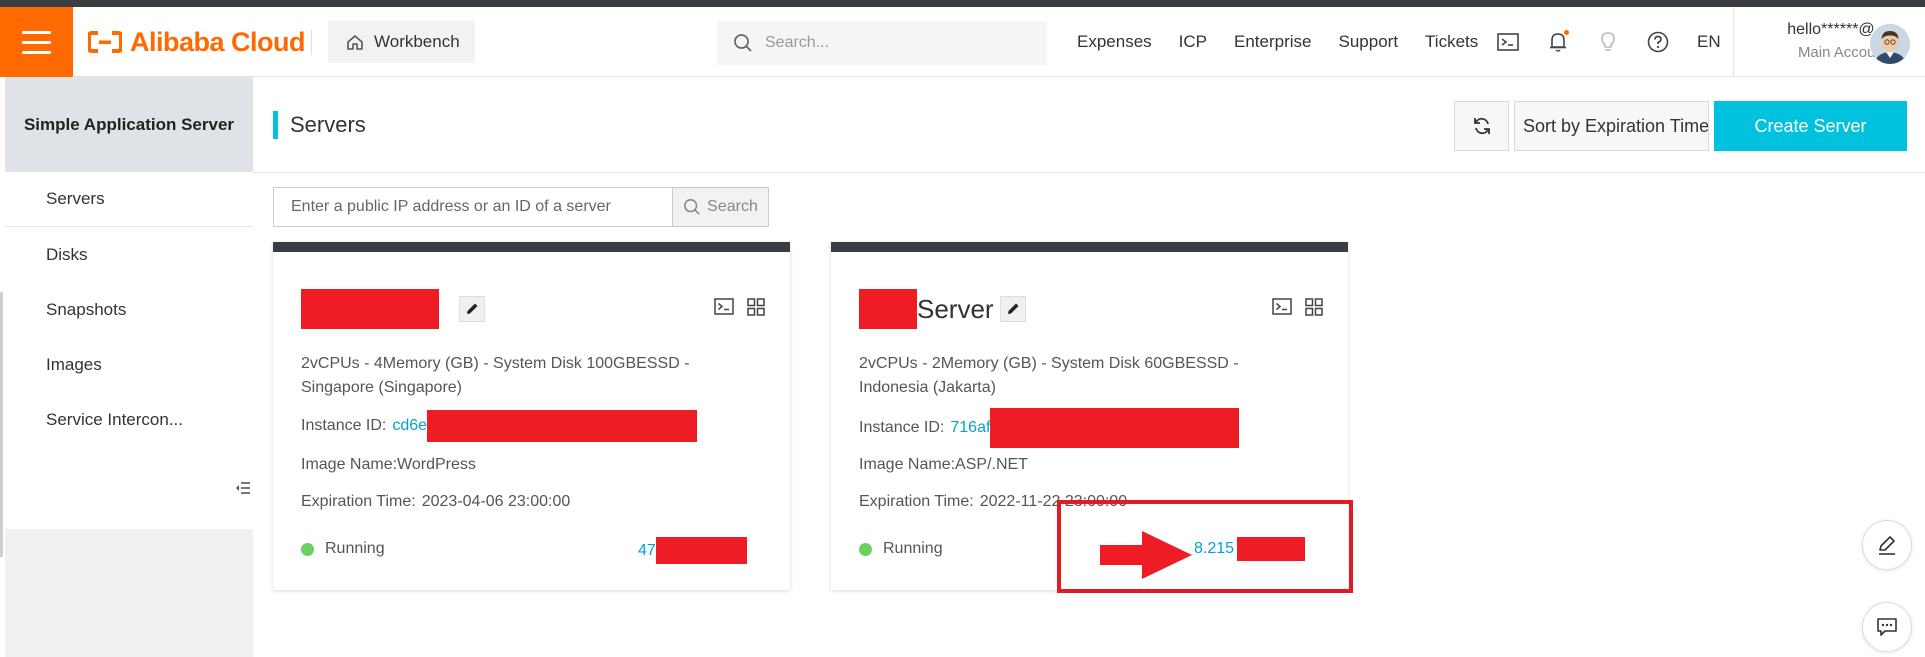  I want to click on nav-enterprise: Enterprise, so click(1272, 42).